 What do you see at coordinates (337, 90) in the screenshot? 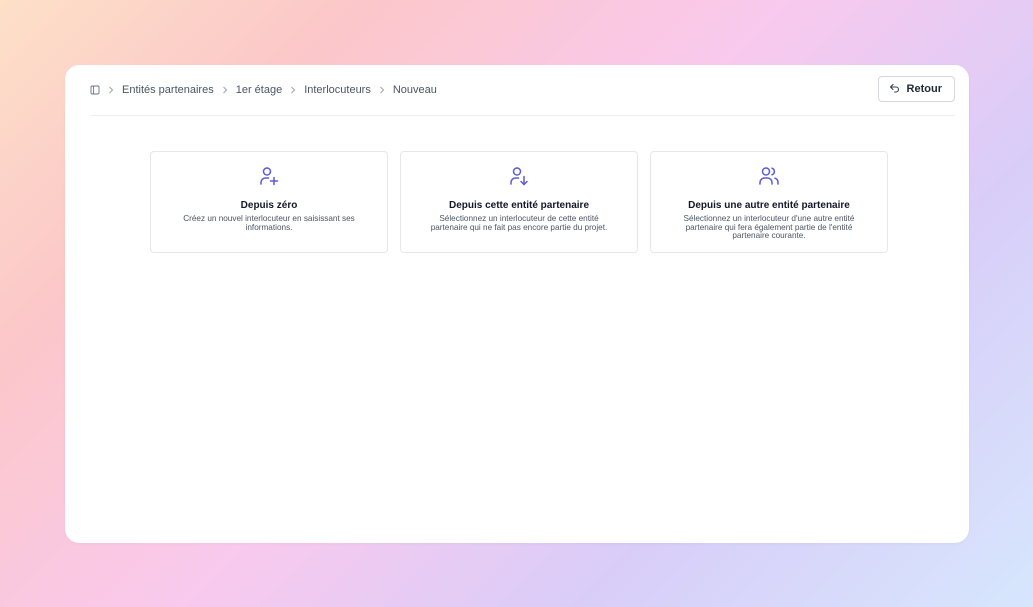
I see `breadcrumb-item-interlocuteurs: Interlocuteurs` at bounding box center [337, 90].